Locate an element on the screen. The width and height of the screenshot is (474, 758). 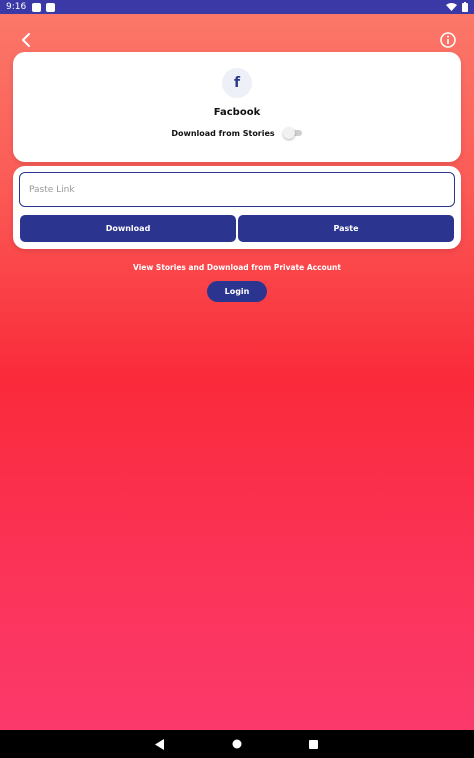
app-notification-icon is located at coordinates (37, 7).